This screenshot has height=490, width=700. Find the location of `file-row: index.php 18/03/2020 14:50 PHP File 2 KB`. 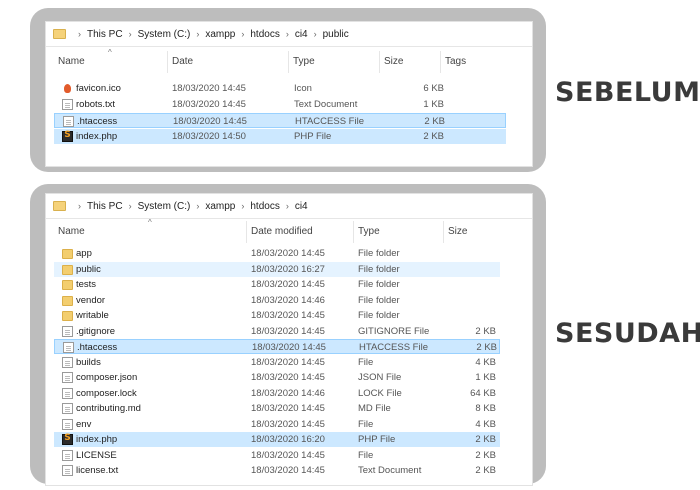

file-row: index.php 18/03/2020 14:50 PHP File 2 KB is located at coordinates (280, 136).